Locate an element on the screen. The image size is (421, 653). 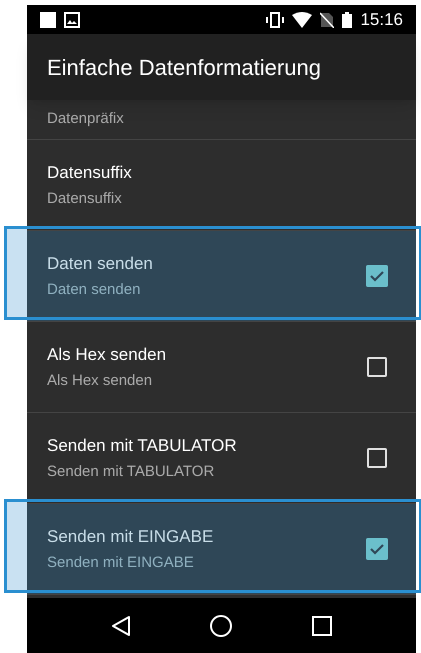
preference-summary: Datenpräfix is located at coordinates (86, 119).